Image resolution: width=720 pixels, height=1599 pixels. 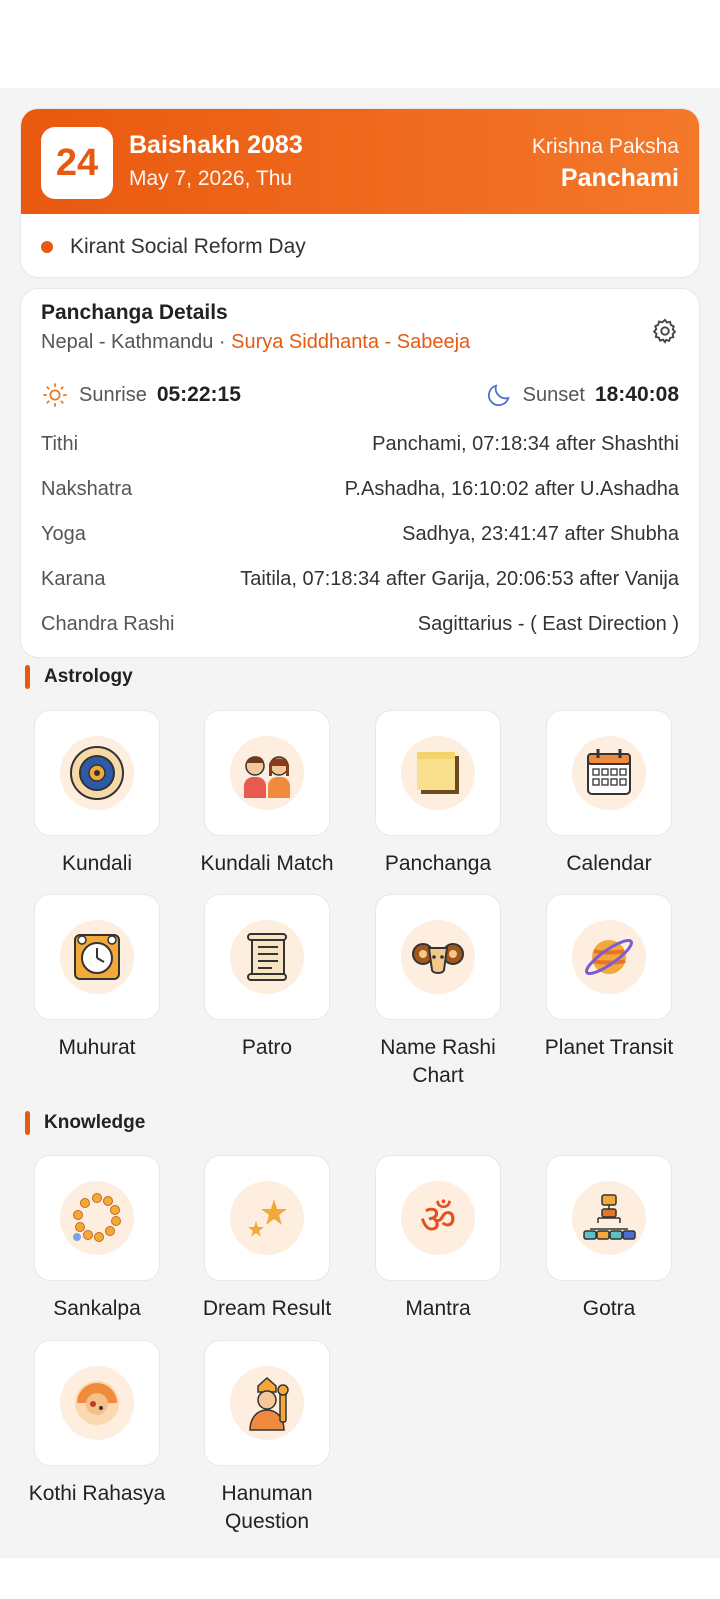 I want to click on moon-icon, so click(x=498, y=395).